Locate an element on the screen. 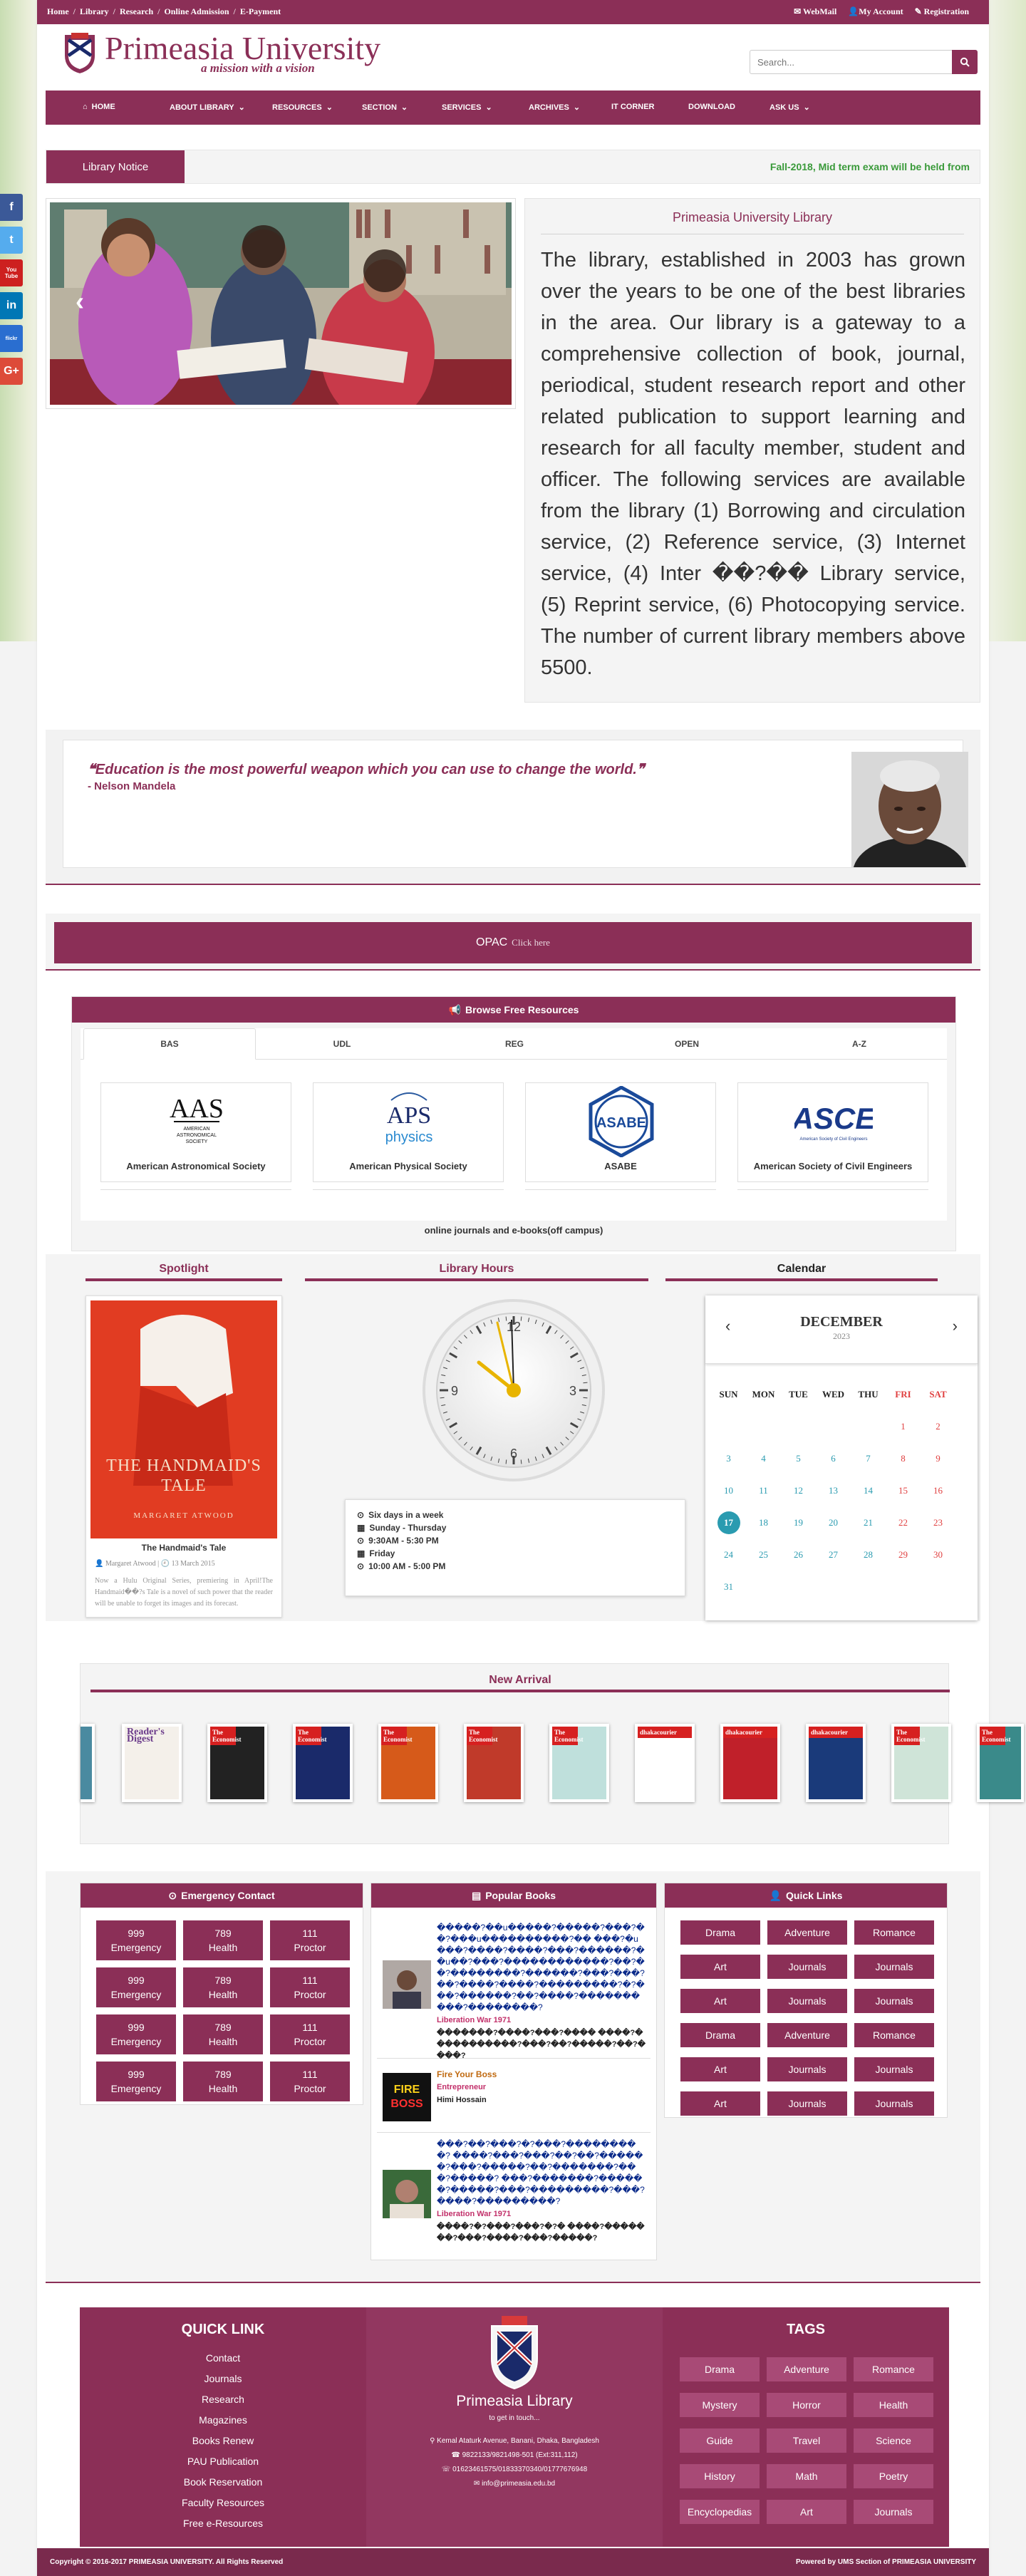  top-link-home: Home is located at coordinates (58, 11).